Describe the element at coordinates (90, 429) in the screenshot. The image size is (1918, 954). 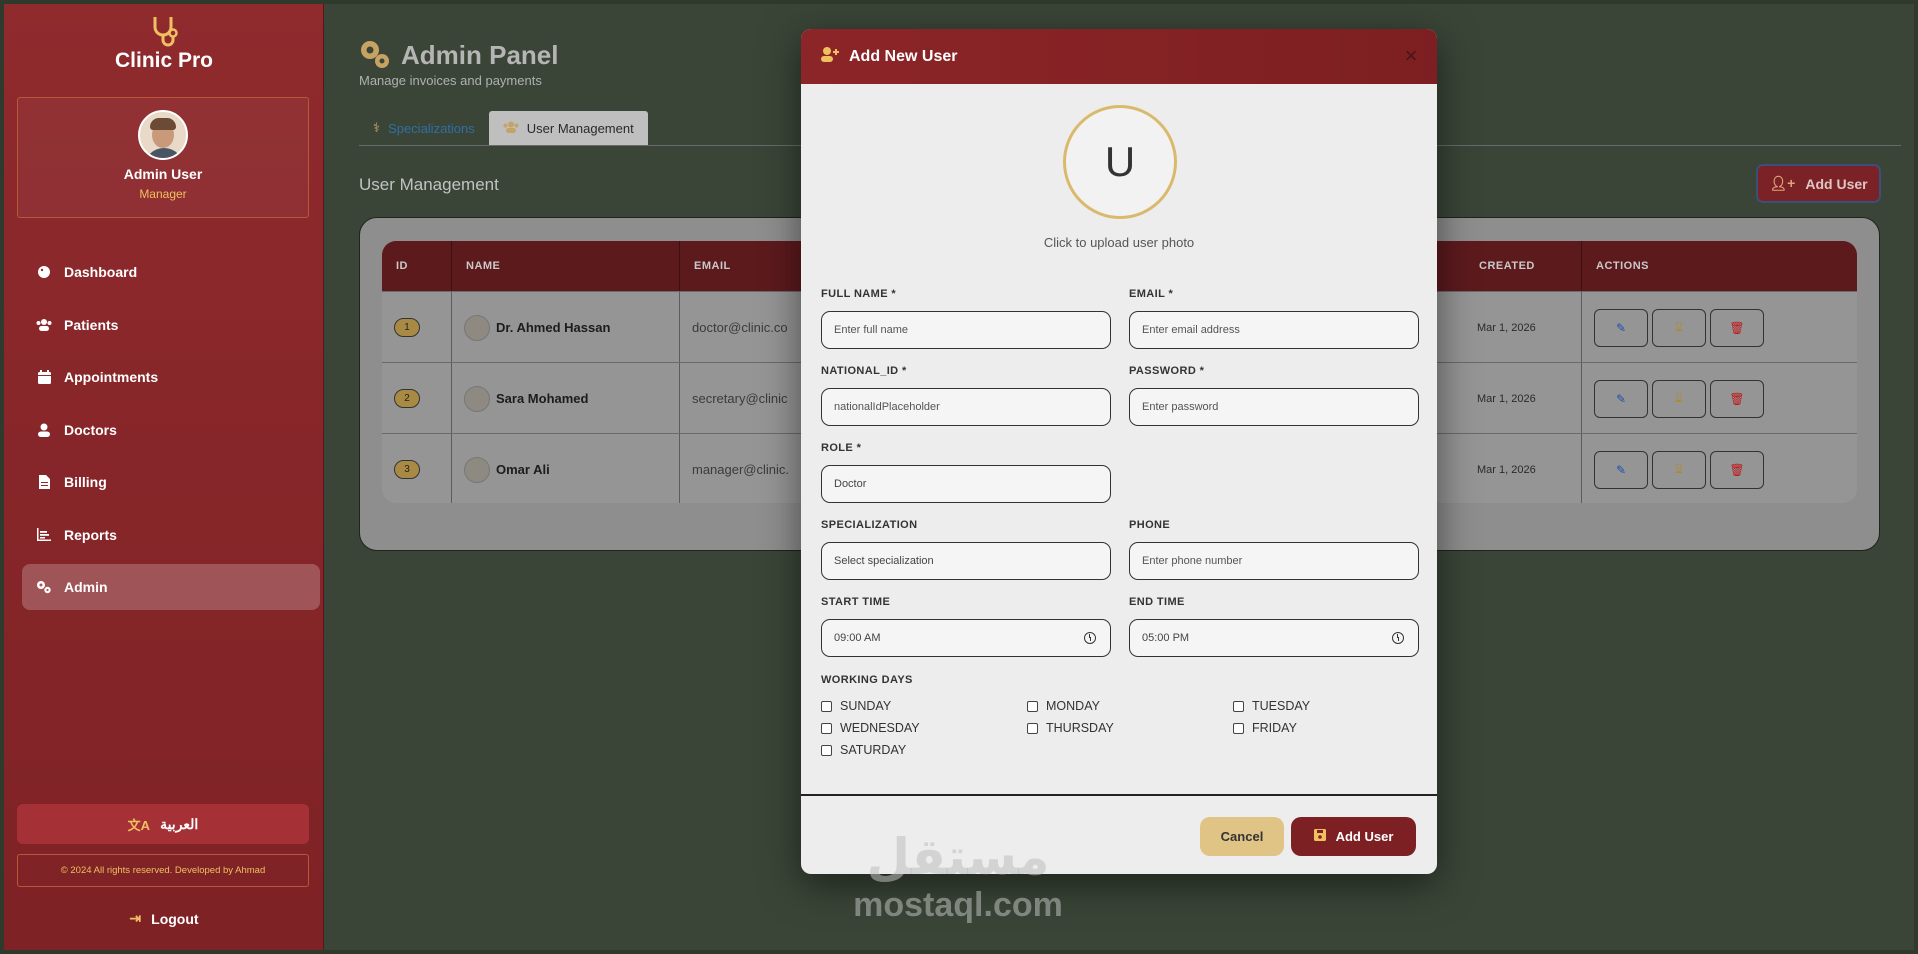
I see `sidebar-item-label: Doctors` at that location.